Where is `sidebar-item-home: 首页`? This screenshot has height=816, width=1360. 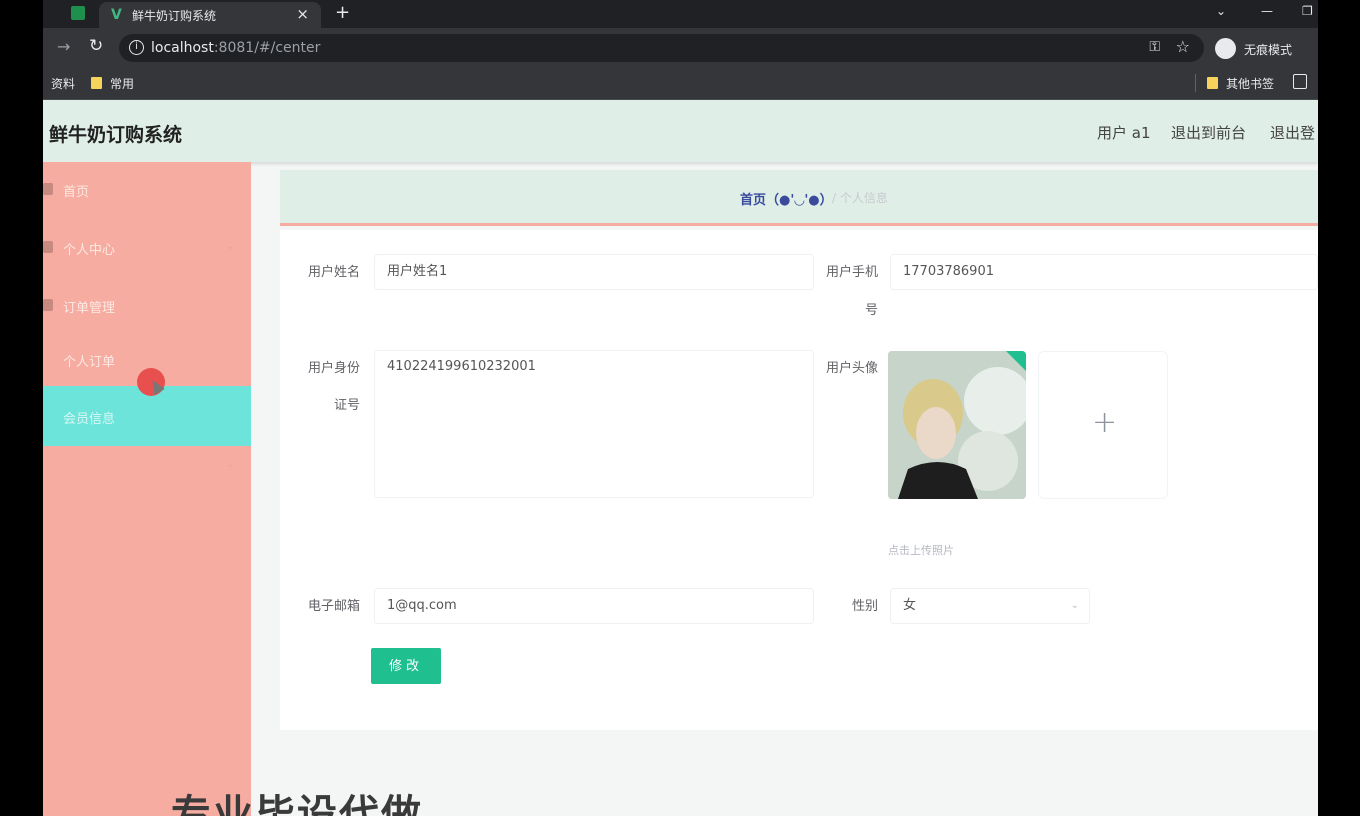
sidebar-item-home: 首页 is located at coordinates (147, 190).